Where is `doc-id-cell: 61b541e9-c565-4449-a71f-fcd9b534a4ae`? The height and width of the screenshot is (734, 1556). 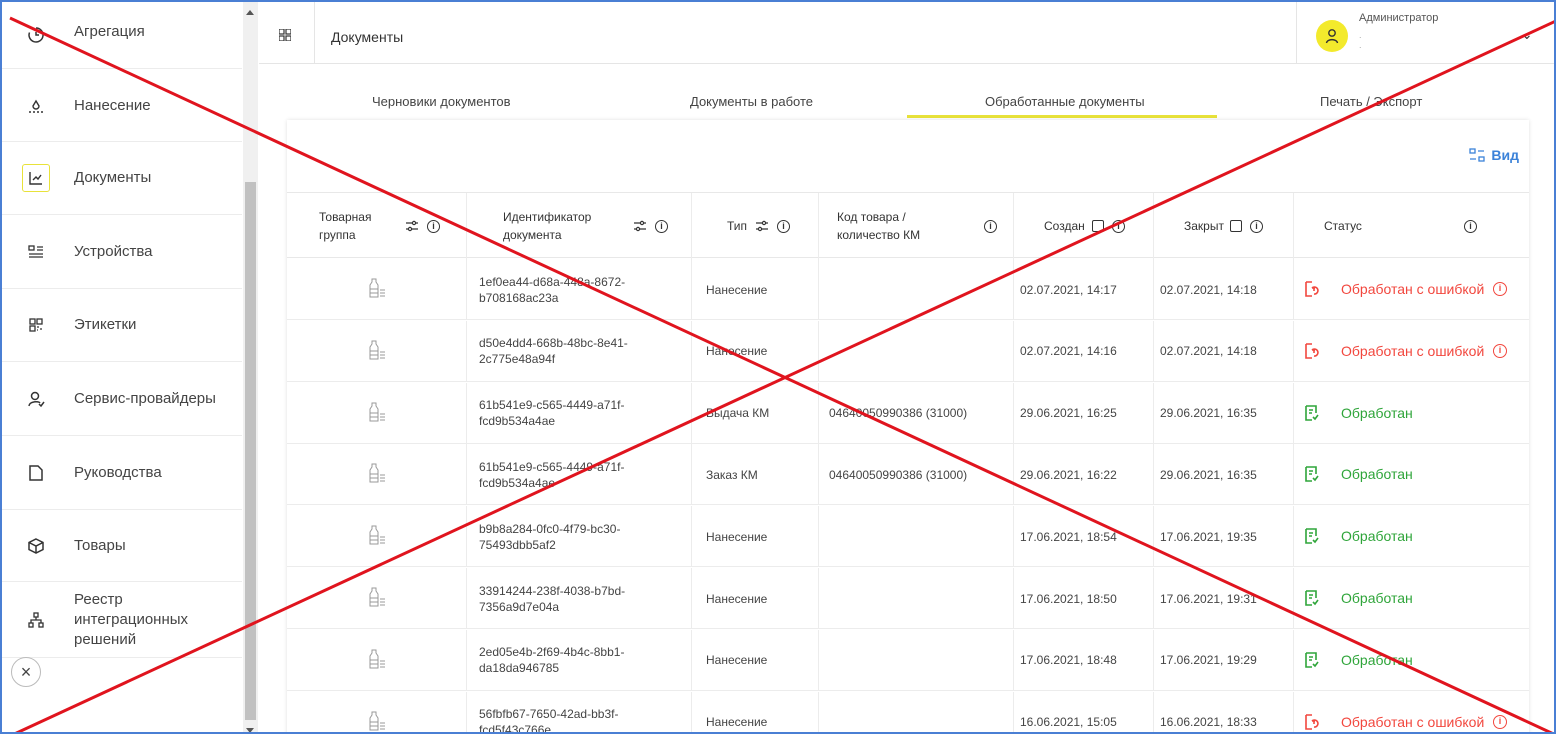
doc-id-cell: 61b541e9-c565-4449-a71f-fcd9b534a4ae is located at coordinates (579, 475).